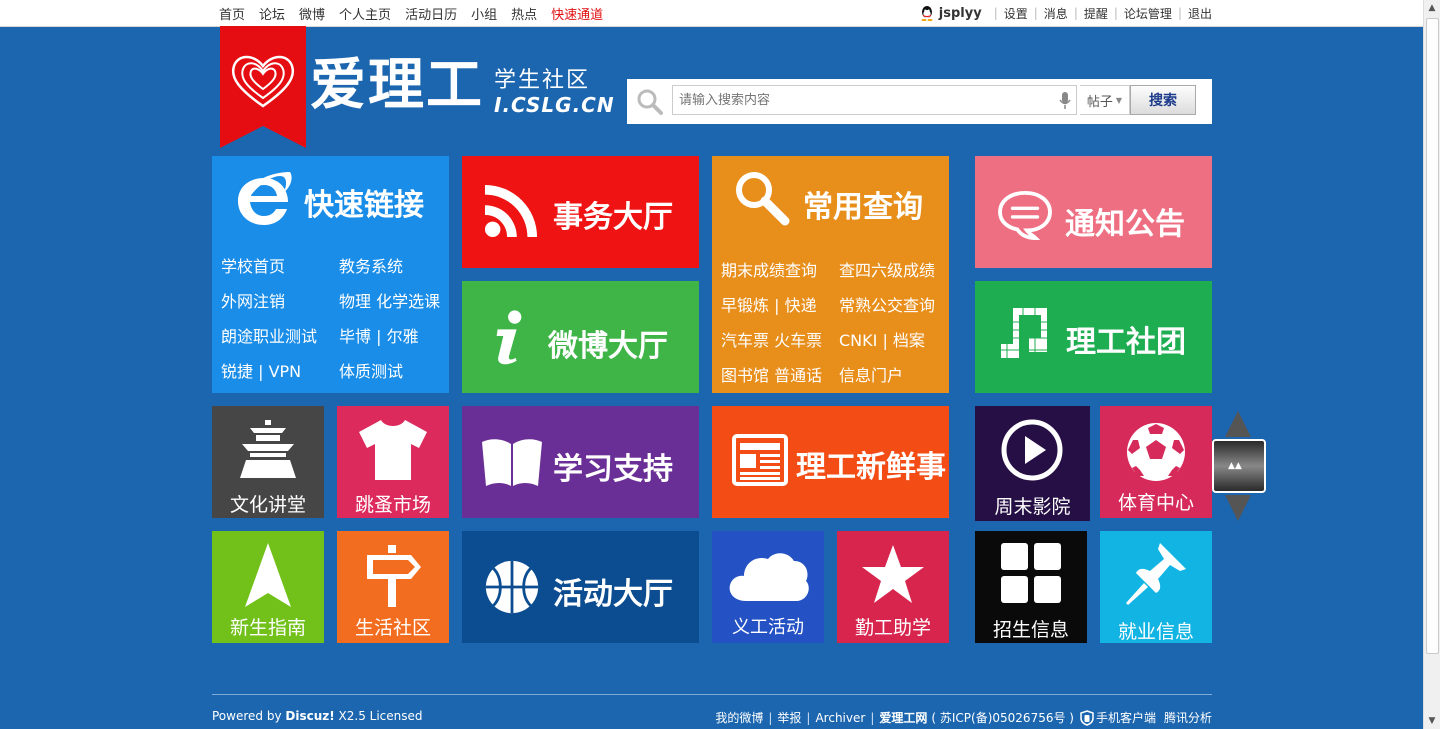 The width and height of the screenshot is (1440, 729). What do you see at coordinates (280, 300) in the screenshot?
I see `link-network-logout: 外网注销` at bounding box center [280, 300].